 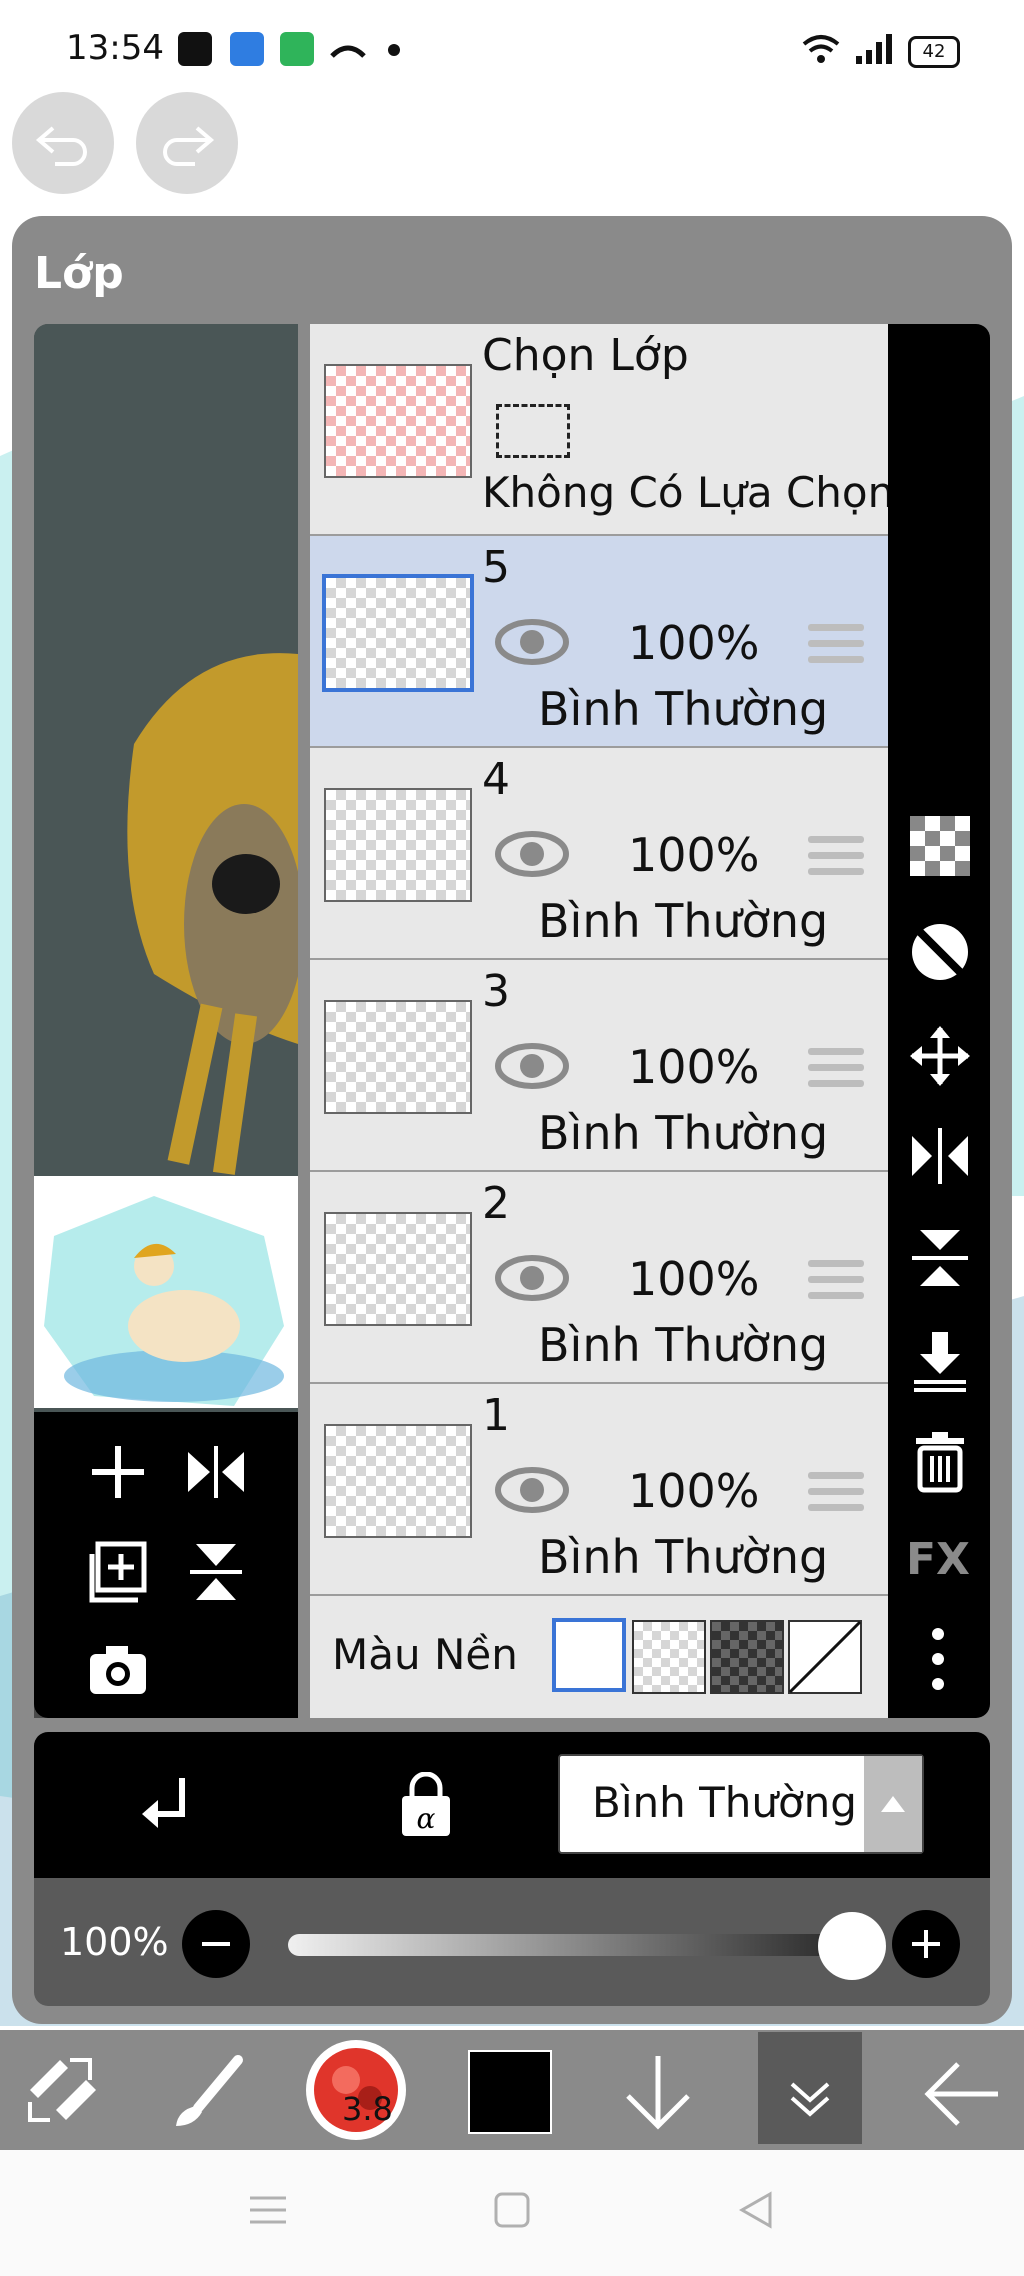 What do you see at coordinates (599, 430) in the screenshot?
I see `selection-layer-row: Chọn Lớp Không Có Lựa Chọn` at bounding box center [599, 430].